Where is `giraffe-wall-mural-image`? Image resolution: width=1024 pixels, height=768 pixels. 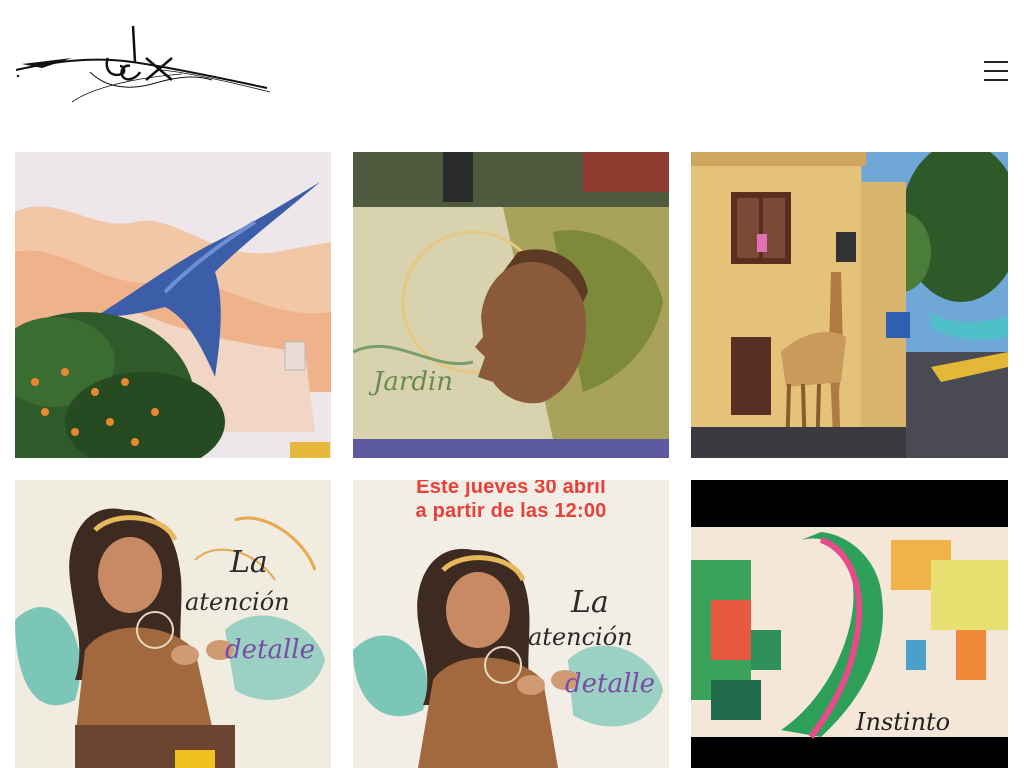 giraffe-wall-mural-image is located at coordinates (849, 305).